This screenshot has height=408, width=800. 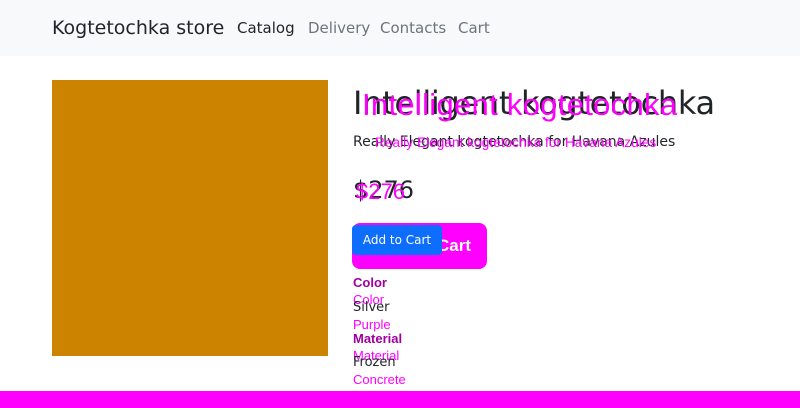 I want to click on color-label: Color, so click(x=370, y=282).